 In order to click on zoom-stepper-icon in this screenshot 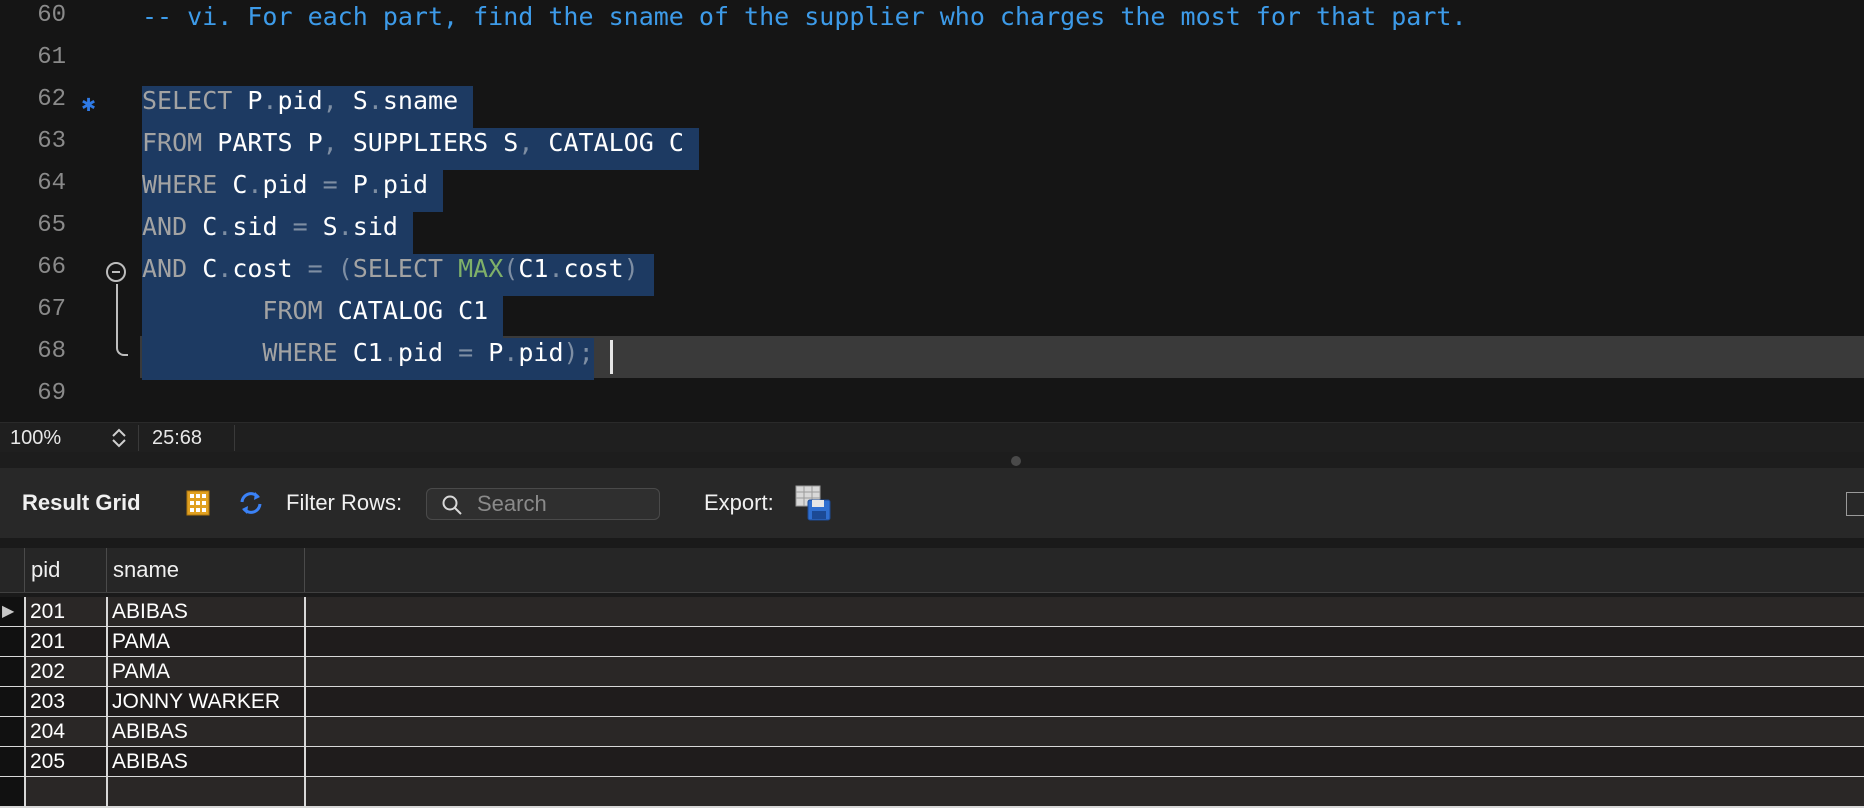, I will do `click(119, 438)`.